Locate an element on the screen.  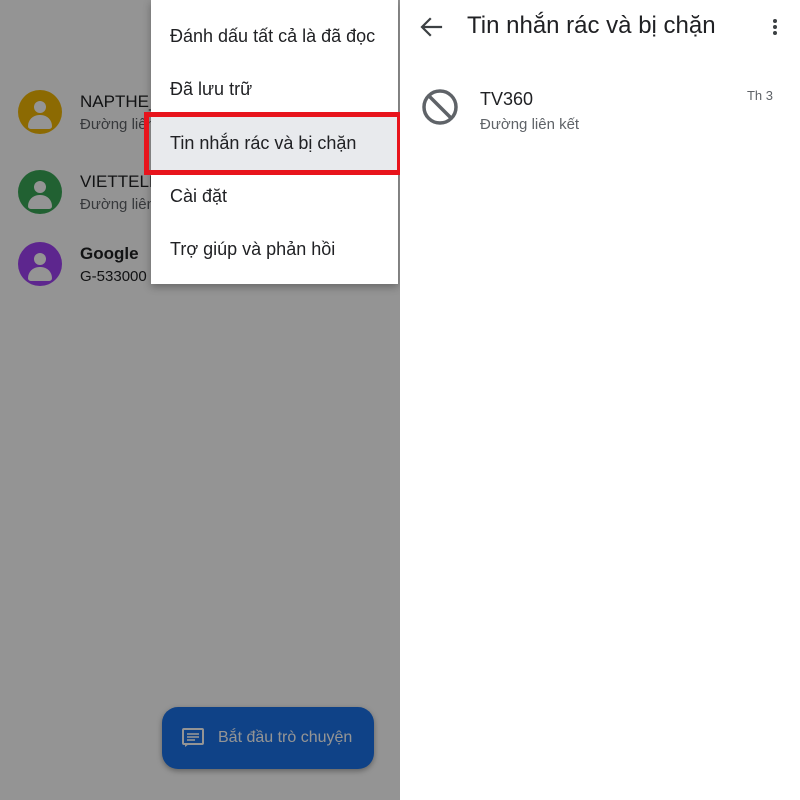
menu-item-help-feedback: Trợ giúp và phản hồi is located at coordinates (274, 249).